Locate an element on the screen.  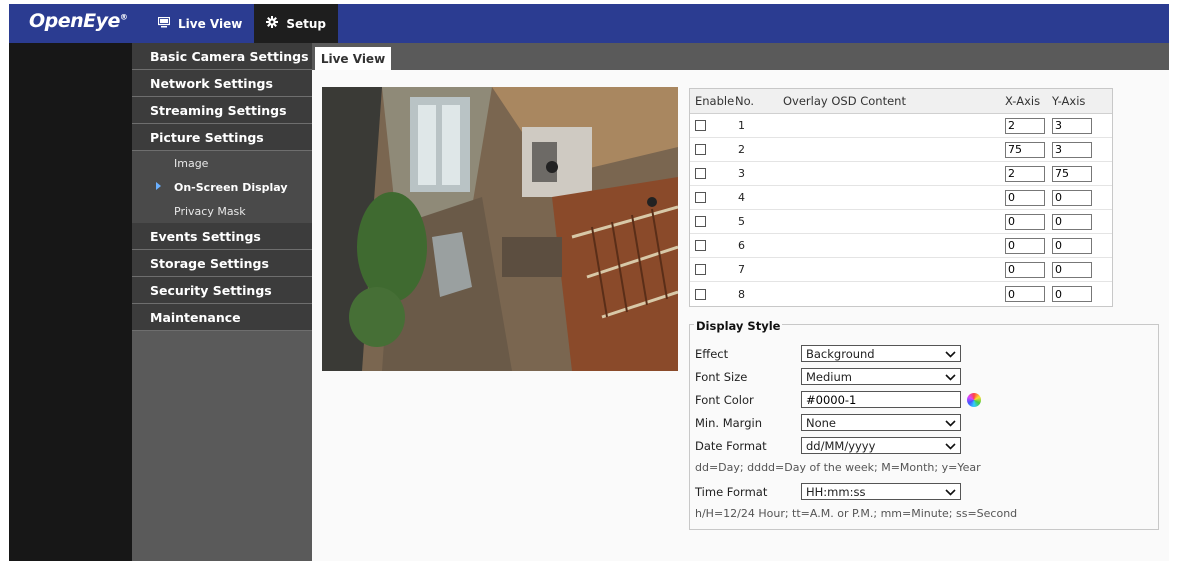
table-row: 4 is located at coordinates (901, 198).